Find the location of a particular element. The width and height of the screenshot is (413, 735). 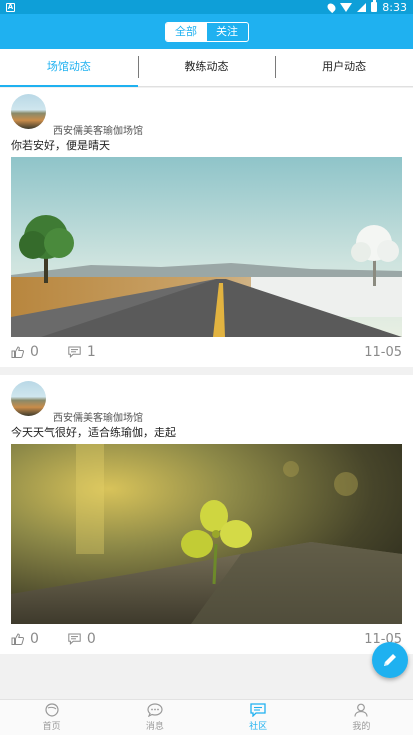

post-text: 你若安好，便是晴天 is located at coordinates (60, 145).